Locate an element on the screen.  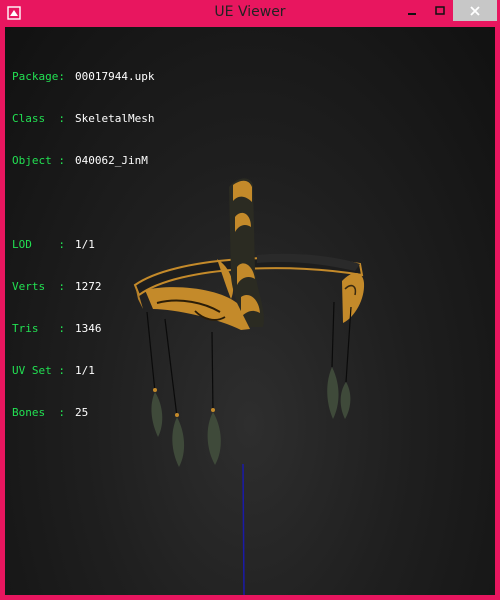
maximize-button is located at coordinates (439, 10).